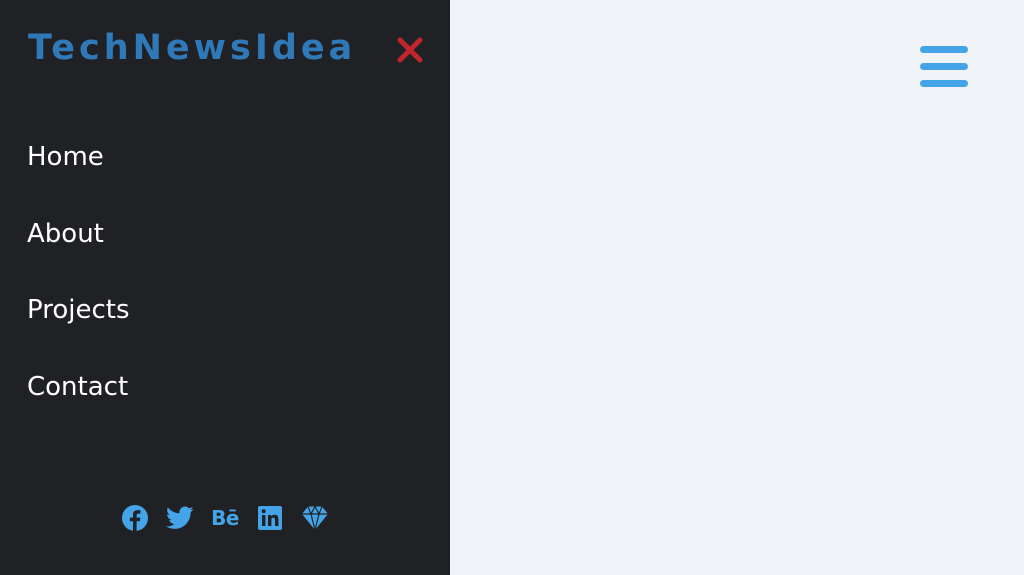 Image resolution: width=1024 pixels, height=575 pixels. Describe the element at coordinates (78, 175) in the screenshot. I see `nav-item-home: Home` at that location.